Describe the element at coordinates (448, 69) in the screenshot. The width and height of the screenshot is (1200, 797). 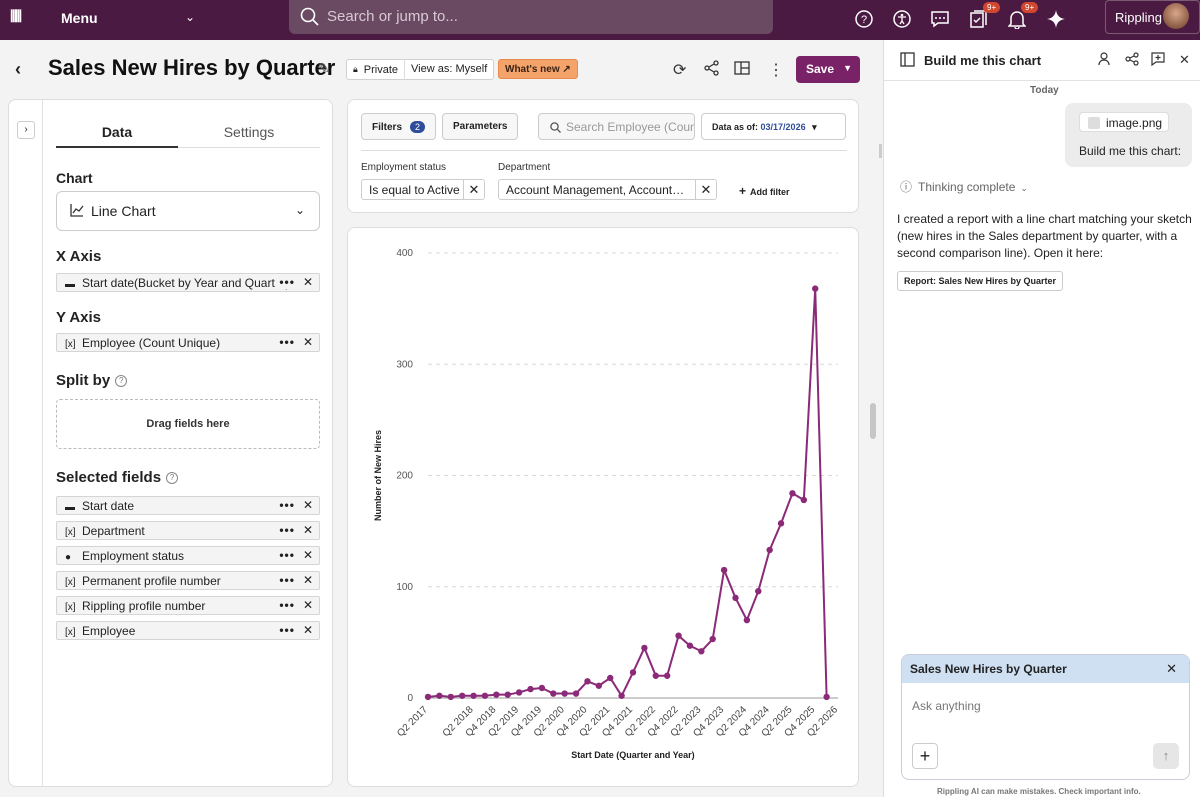
I see `view-as-label: View as: Myself` at that location.